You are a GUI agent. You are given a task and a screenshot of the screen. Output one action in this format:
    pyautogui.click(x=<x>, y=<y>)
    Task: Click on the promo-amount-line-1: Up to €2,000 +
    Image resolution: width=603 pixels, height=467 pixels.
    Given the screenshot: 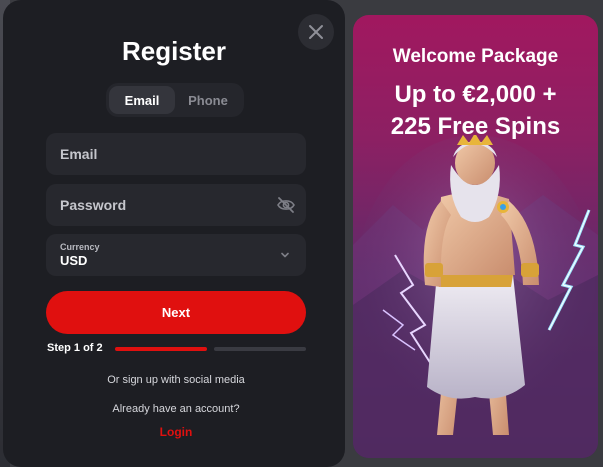 What is the action you would take?
    pyautogui.click(x=475, y=94)
    